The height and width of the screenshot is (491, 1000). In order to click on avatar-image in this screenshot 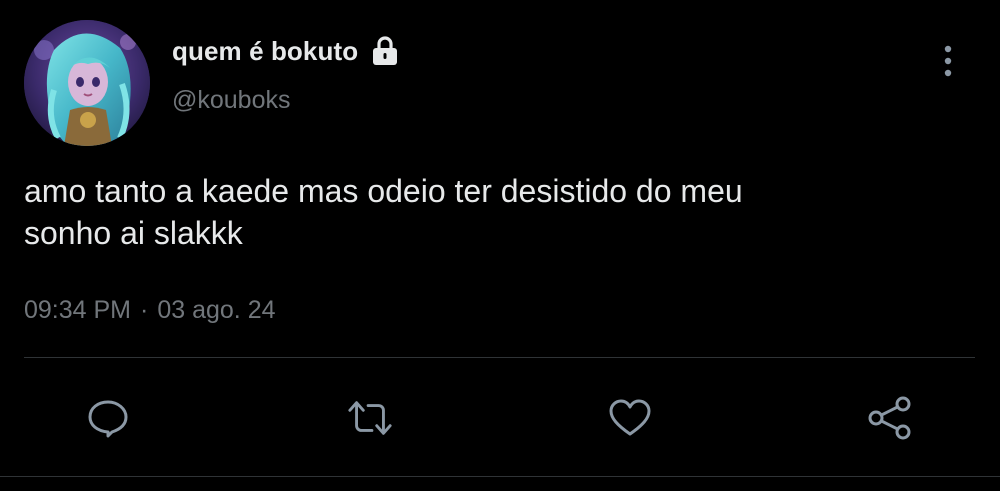, I will do `click(87, 83)`.